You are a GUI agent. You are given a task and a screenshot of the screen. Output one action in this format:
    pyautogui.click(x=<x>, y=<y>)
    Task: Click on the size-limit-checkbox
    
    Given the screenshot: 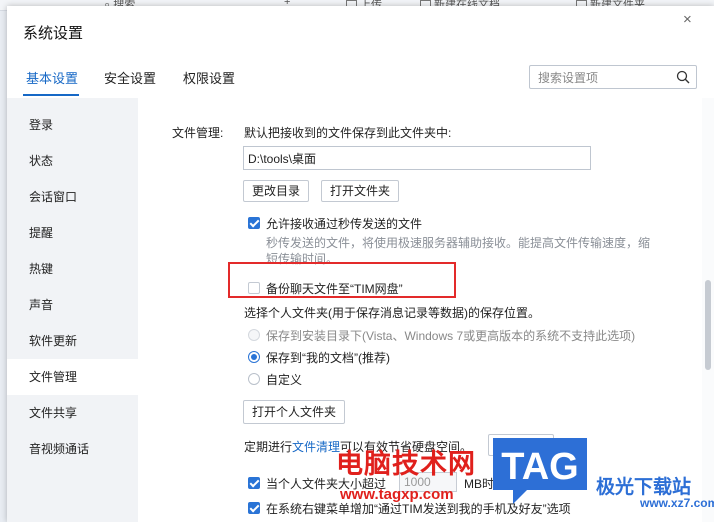 What is the action you would take?
    pyautogui.click(x=254, y=483)
    